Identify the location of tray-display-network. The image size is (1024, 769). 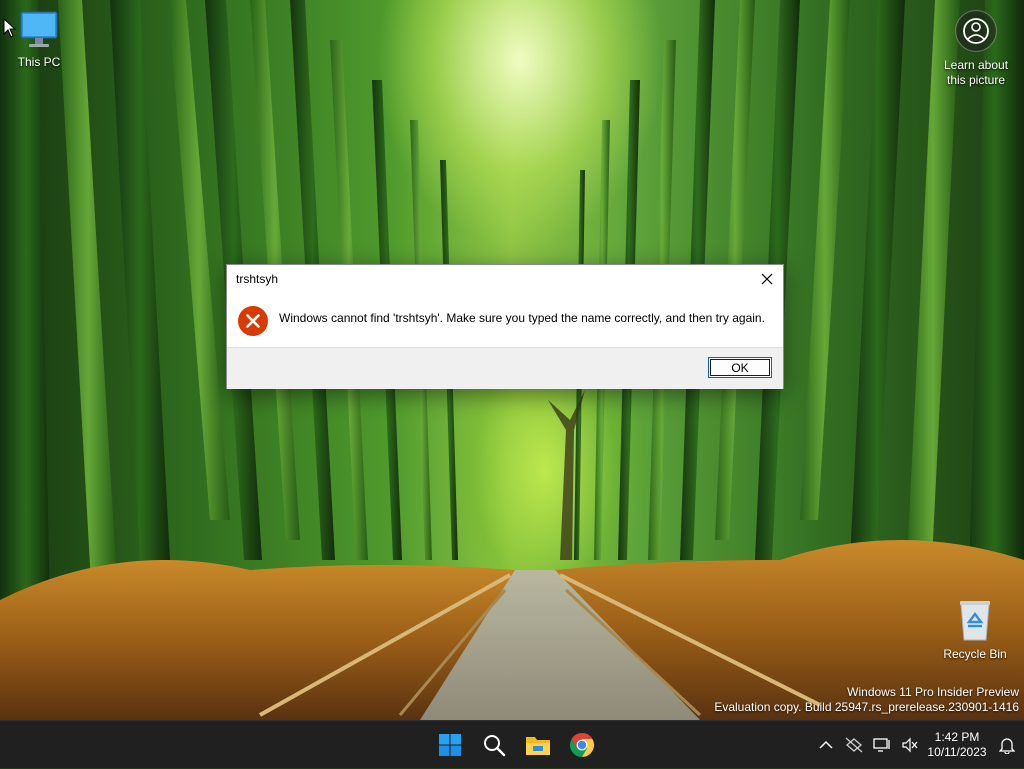
(882, 745).